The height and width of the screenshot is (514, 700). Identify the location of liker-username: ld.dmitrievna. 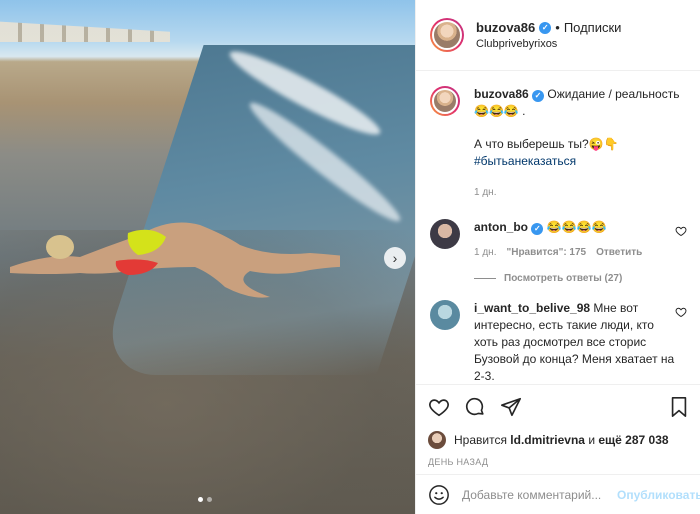
(547, 440).